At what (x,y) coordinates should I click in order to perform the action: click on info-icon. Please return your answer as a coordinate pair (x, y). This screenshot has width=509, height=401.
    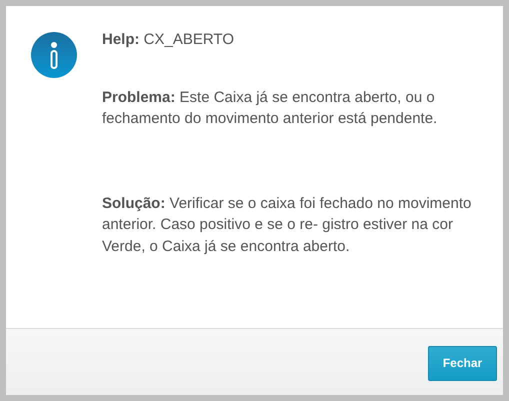
    Looking at the image, I should click on (54, 55).